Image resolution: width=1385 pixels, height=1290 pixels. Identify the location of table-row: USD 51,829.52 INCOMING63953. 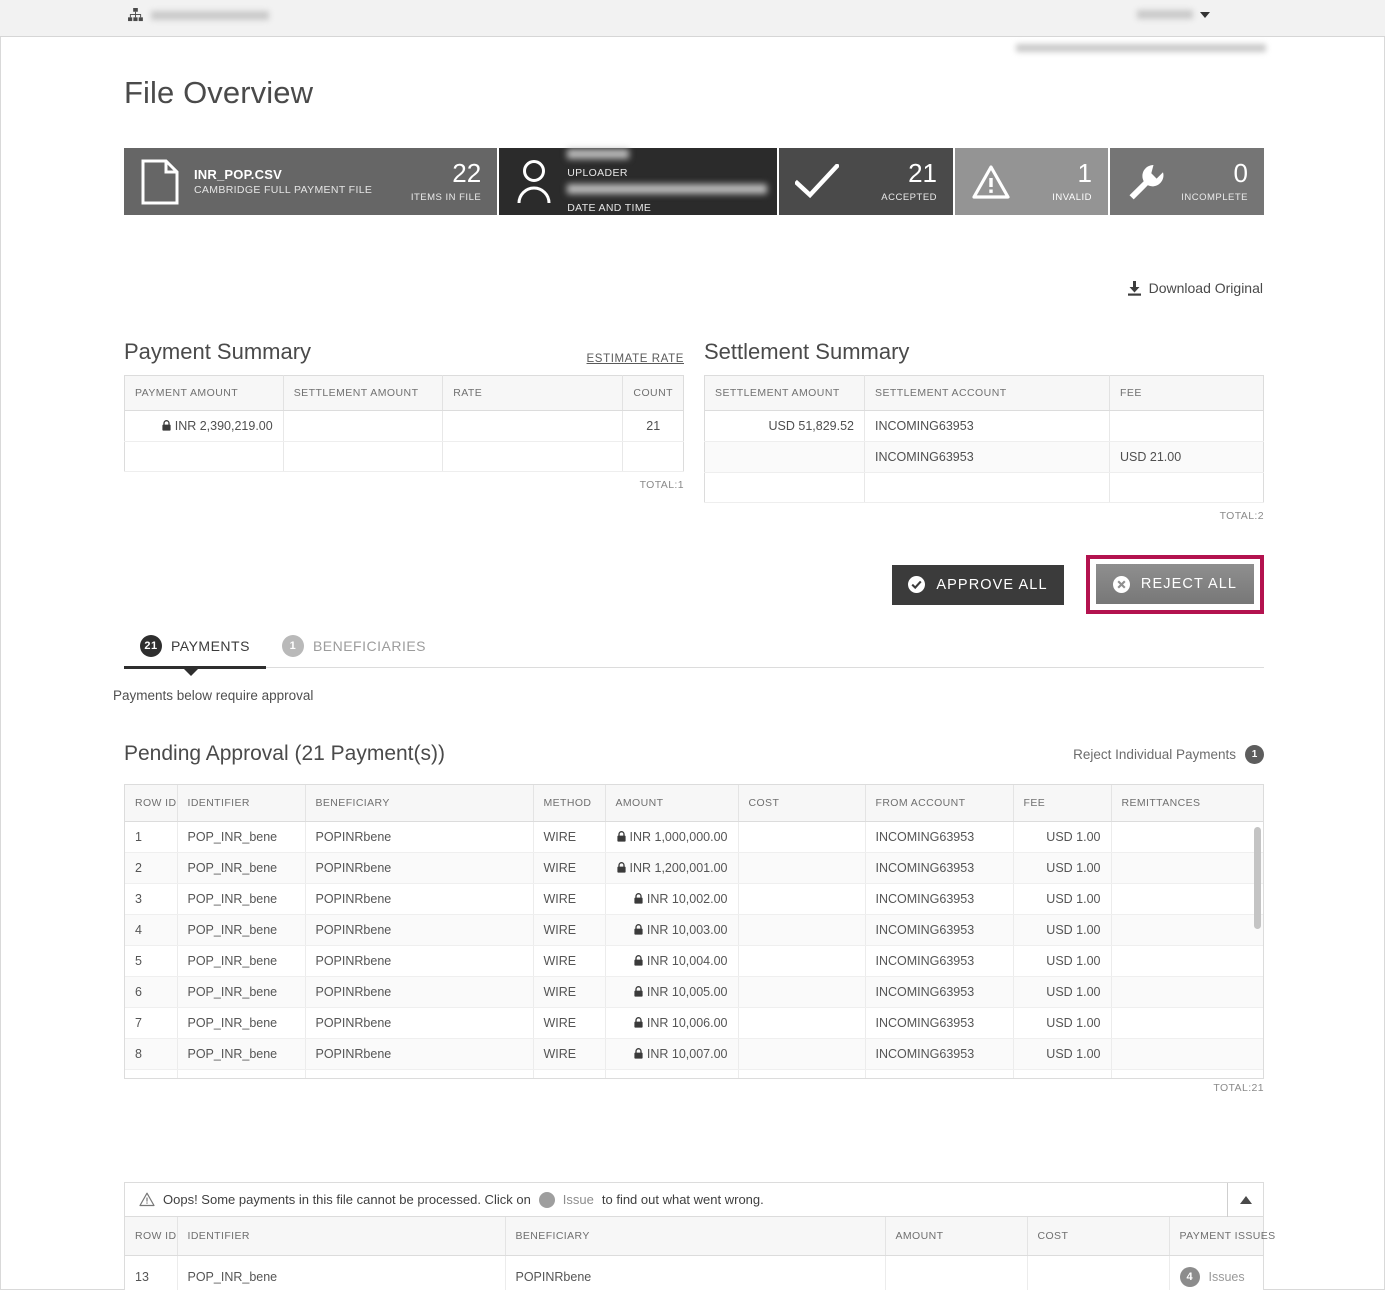
(984, 426).